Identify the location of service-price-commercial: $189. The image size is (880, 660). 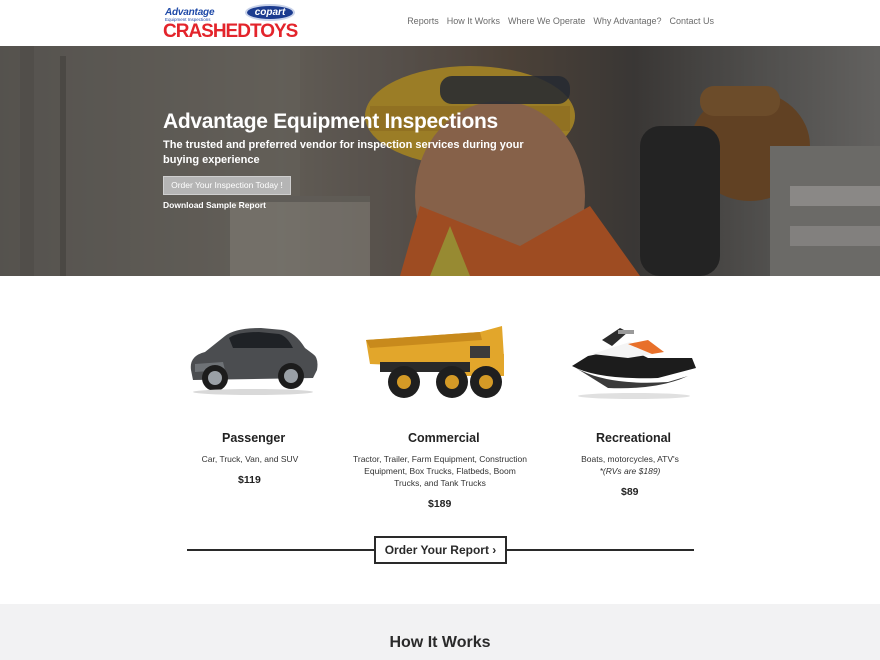
(440, 504).